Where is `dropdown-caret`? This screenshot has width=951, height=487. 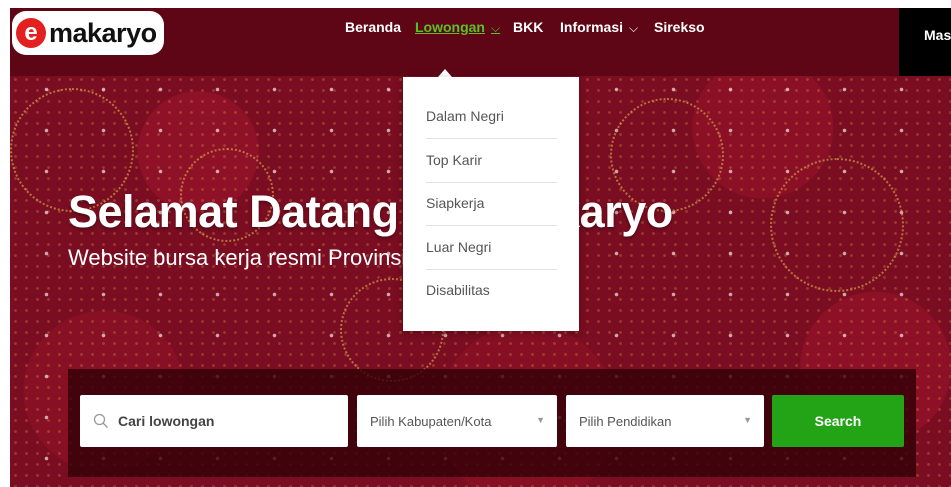
dropdown-caret is located at coordinates (445, 73).